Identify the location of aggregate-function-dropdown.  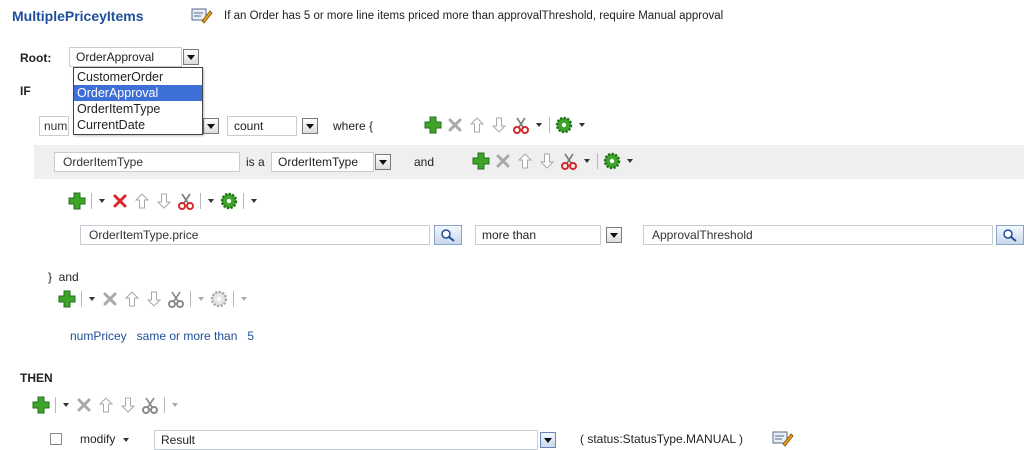
(310, 126).